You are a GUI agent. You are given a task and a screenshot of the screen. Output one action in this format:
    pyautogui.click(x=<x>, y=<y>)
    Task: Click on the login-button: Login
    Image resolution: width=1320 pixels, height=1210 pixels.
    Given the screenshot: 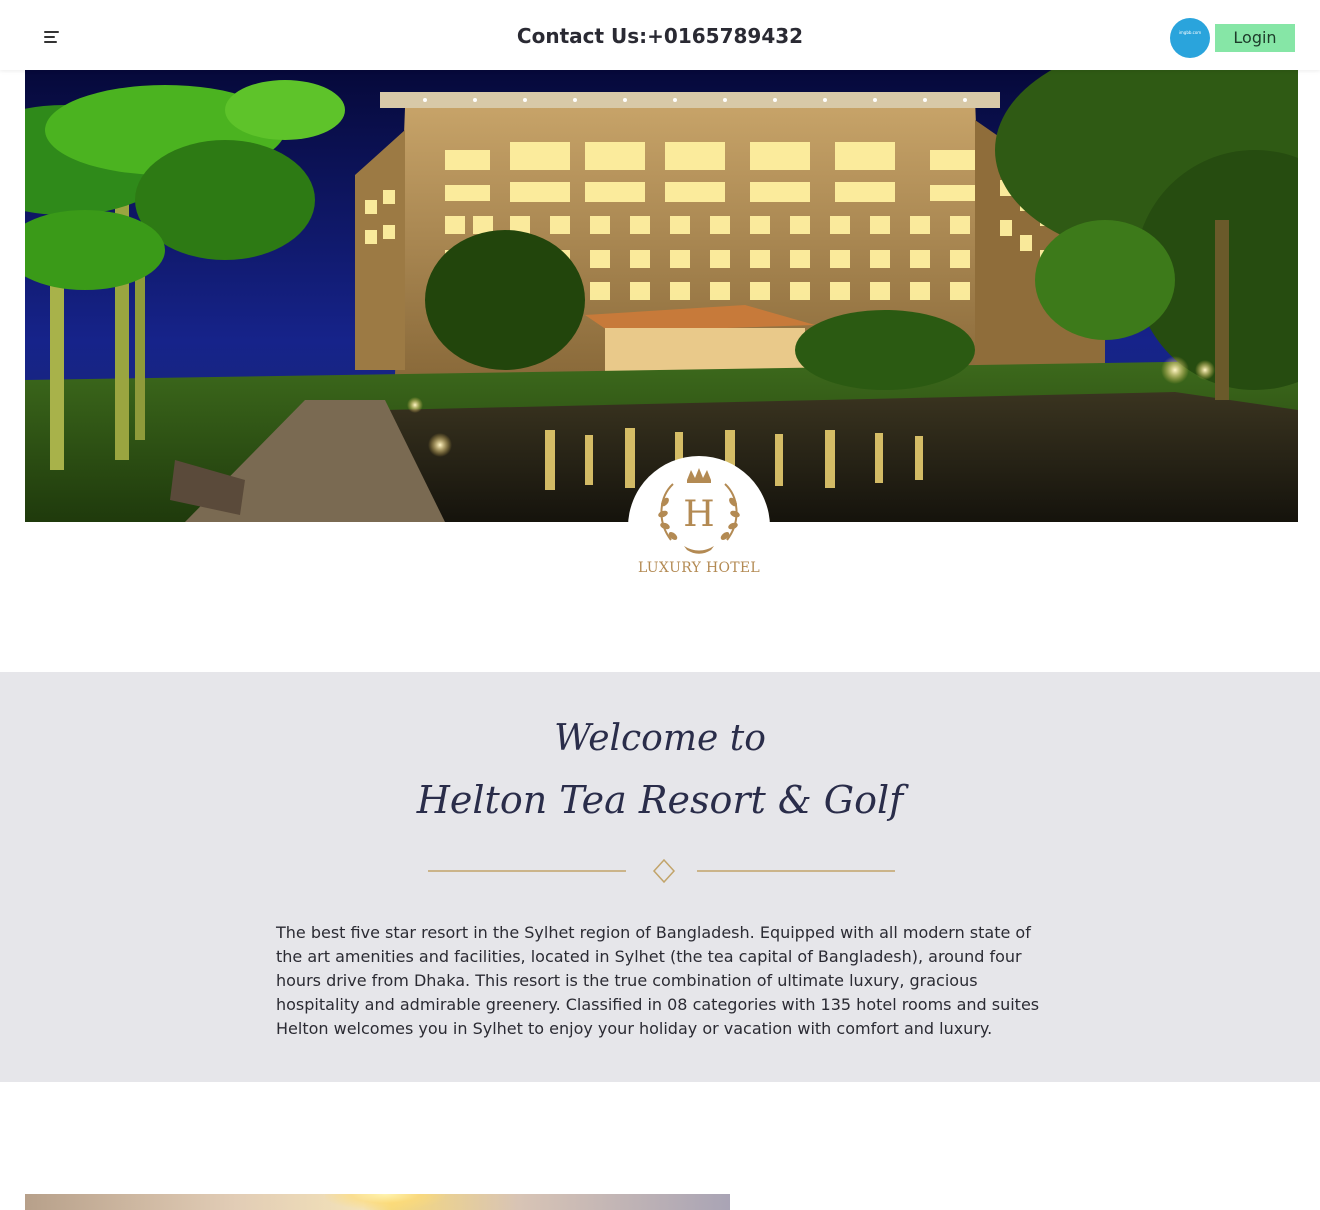 What is the action you would take?
    pyautogui.click(x=1255, y=38)
    